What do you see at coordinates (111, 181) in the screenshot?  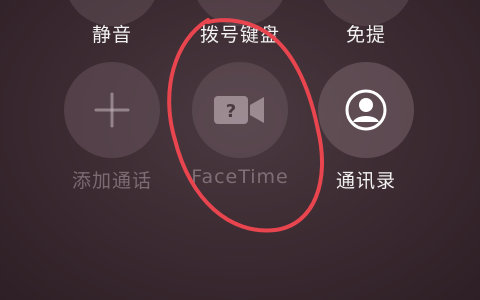 I see `add-call-label: 添加通话` at bounding box center [111, 181].